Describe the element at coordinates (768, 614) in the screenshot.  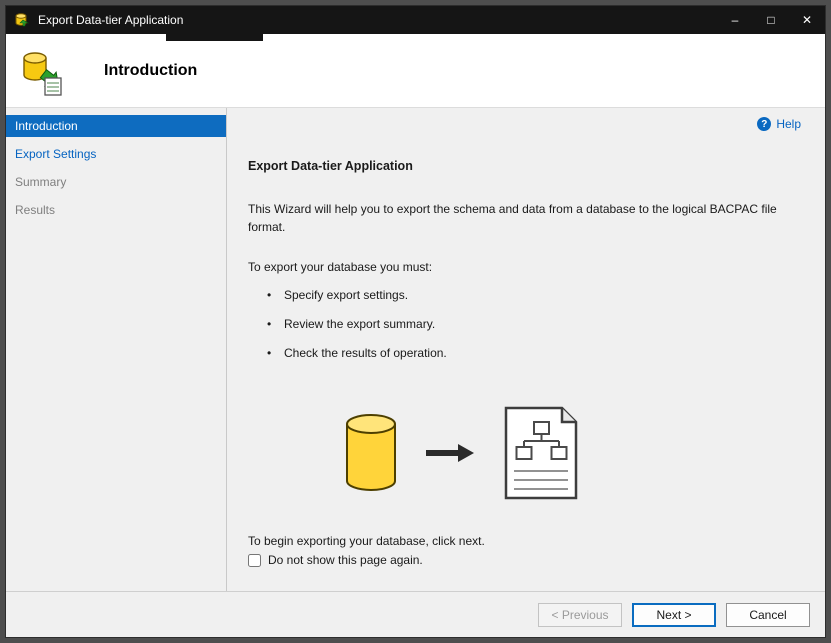
I see `cancel-button: Cancel` at that location.